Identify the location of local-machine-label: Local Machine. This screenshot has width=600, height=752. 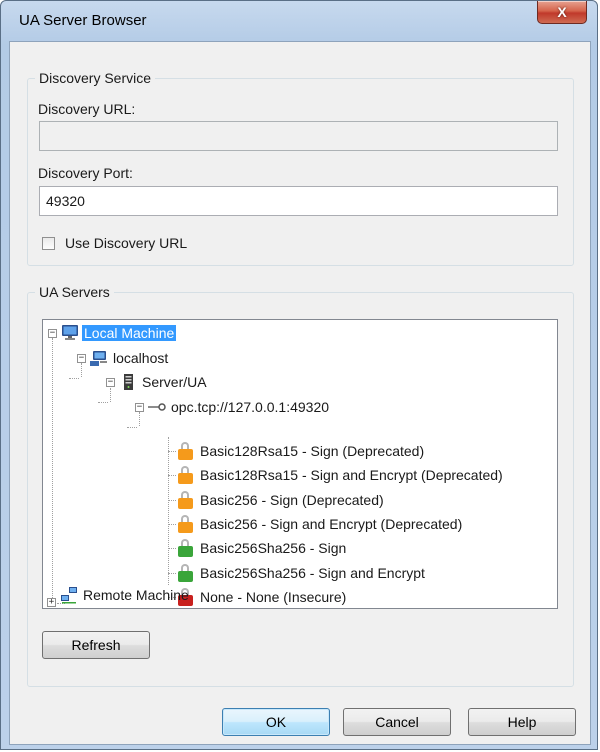
(129, 333).